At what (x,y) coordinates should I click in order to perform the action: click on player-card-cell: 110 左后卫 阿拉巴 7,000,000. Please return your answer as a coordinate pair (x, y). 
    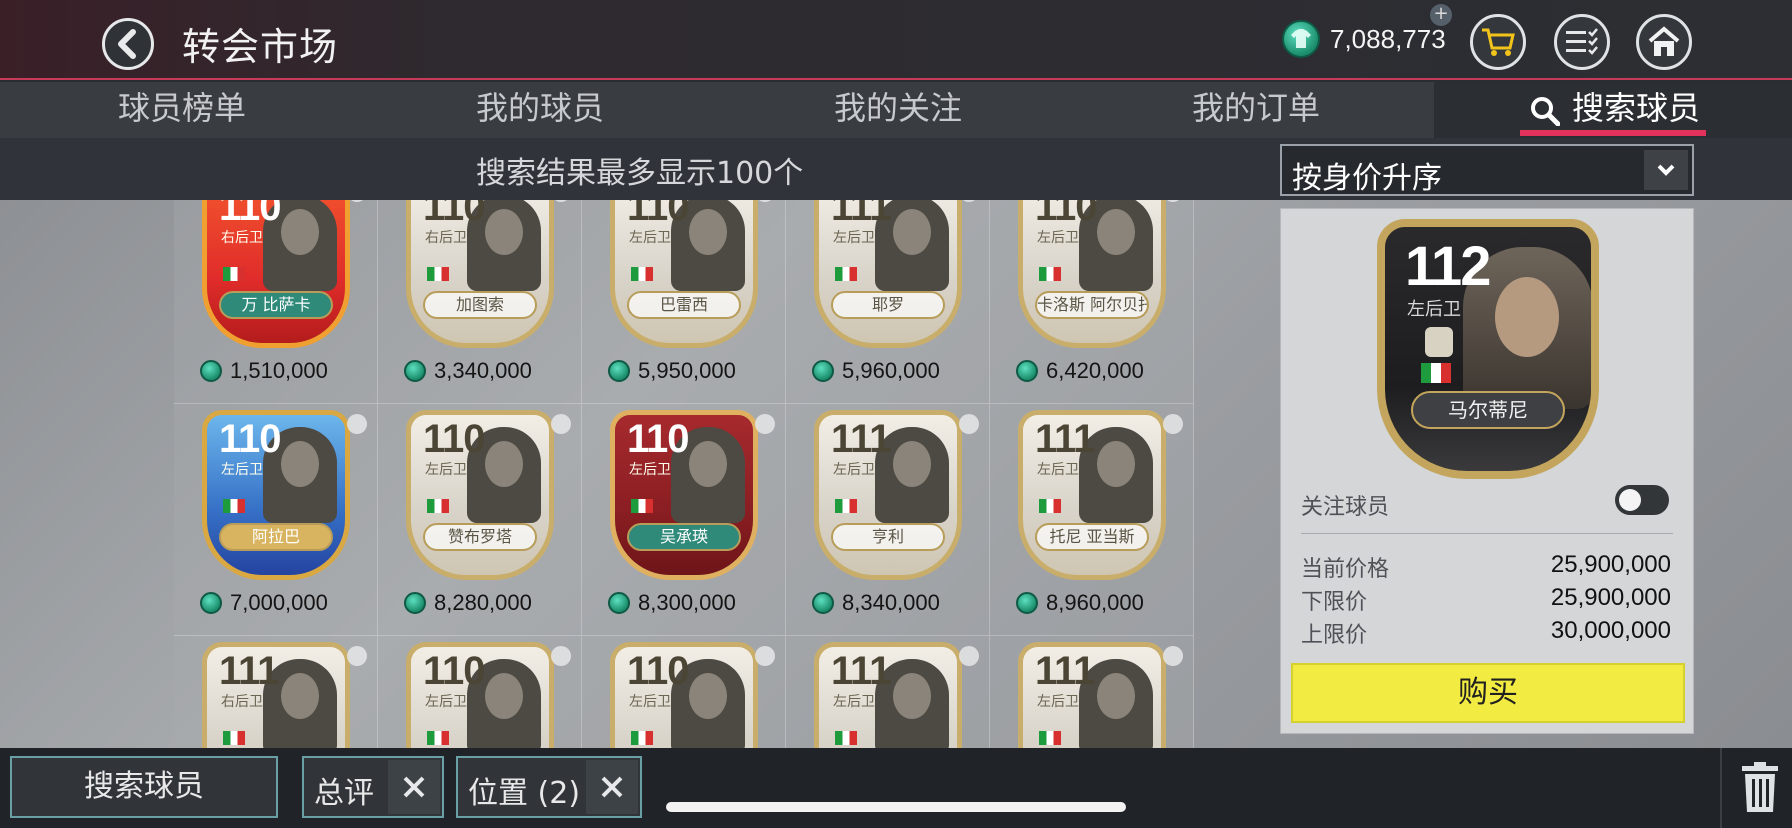
    Looking at the image, I should click on (276, 520).